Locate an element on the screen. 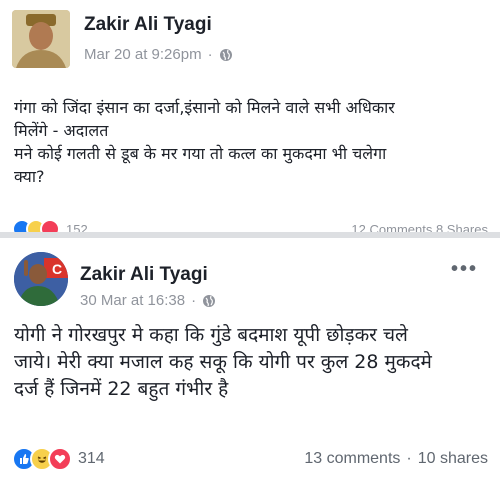 This screenshot has width=500, height=500. reaction-count: 152 is located at coordinates (77, 227).